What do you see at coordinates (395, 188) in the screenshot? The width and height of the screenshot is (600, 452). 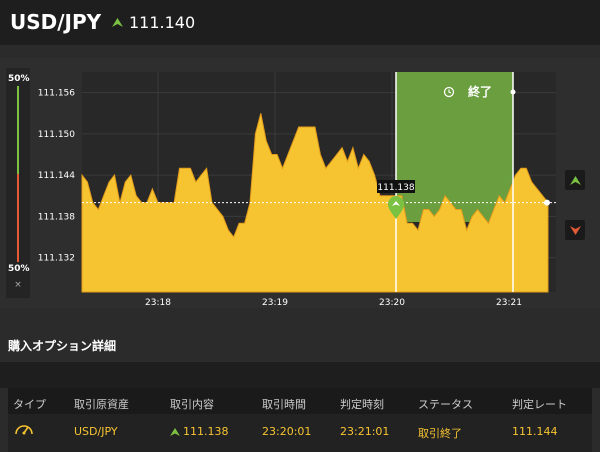 I see `entry-rate-label: 111.138` at bounding box center [395, 188].